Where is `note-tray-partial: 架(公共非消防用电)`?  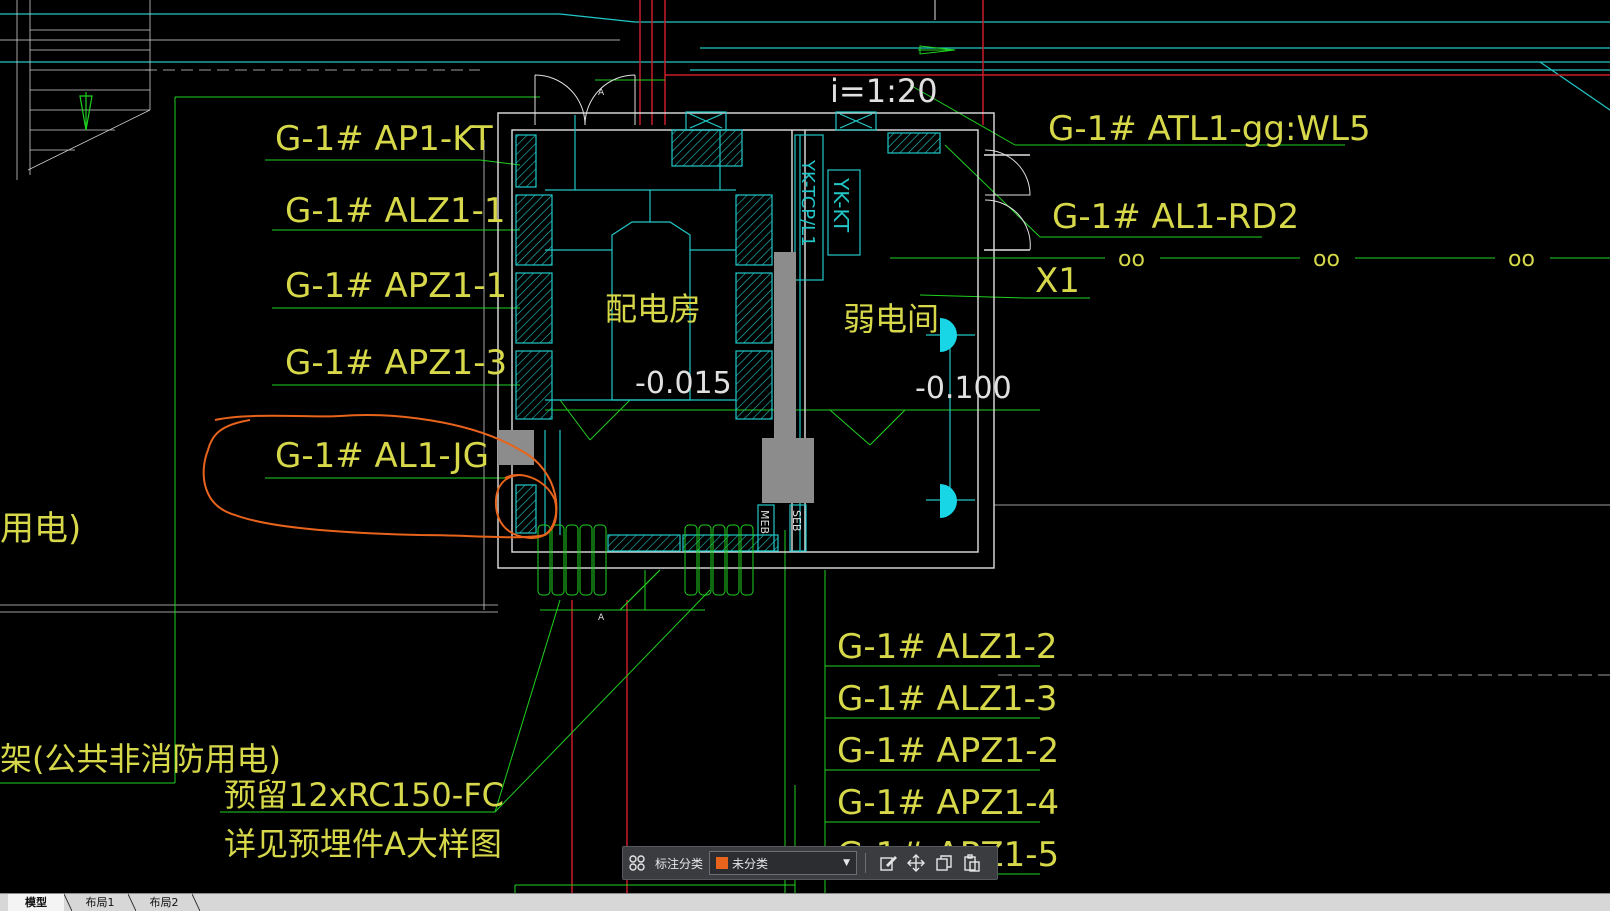
note-tray-partial: 架(公共非消防用电) is located at coordinates (140, 759).